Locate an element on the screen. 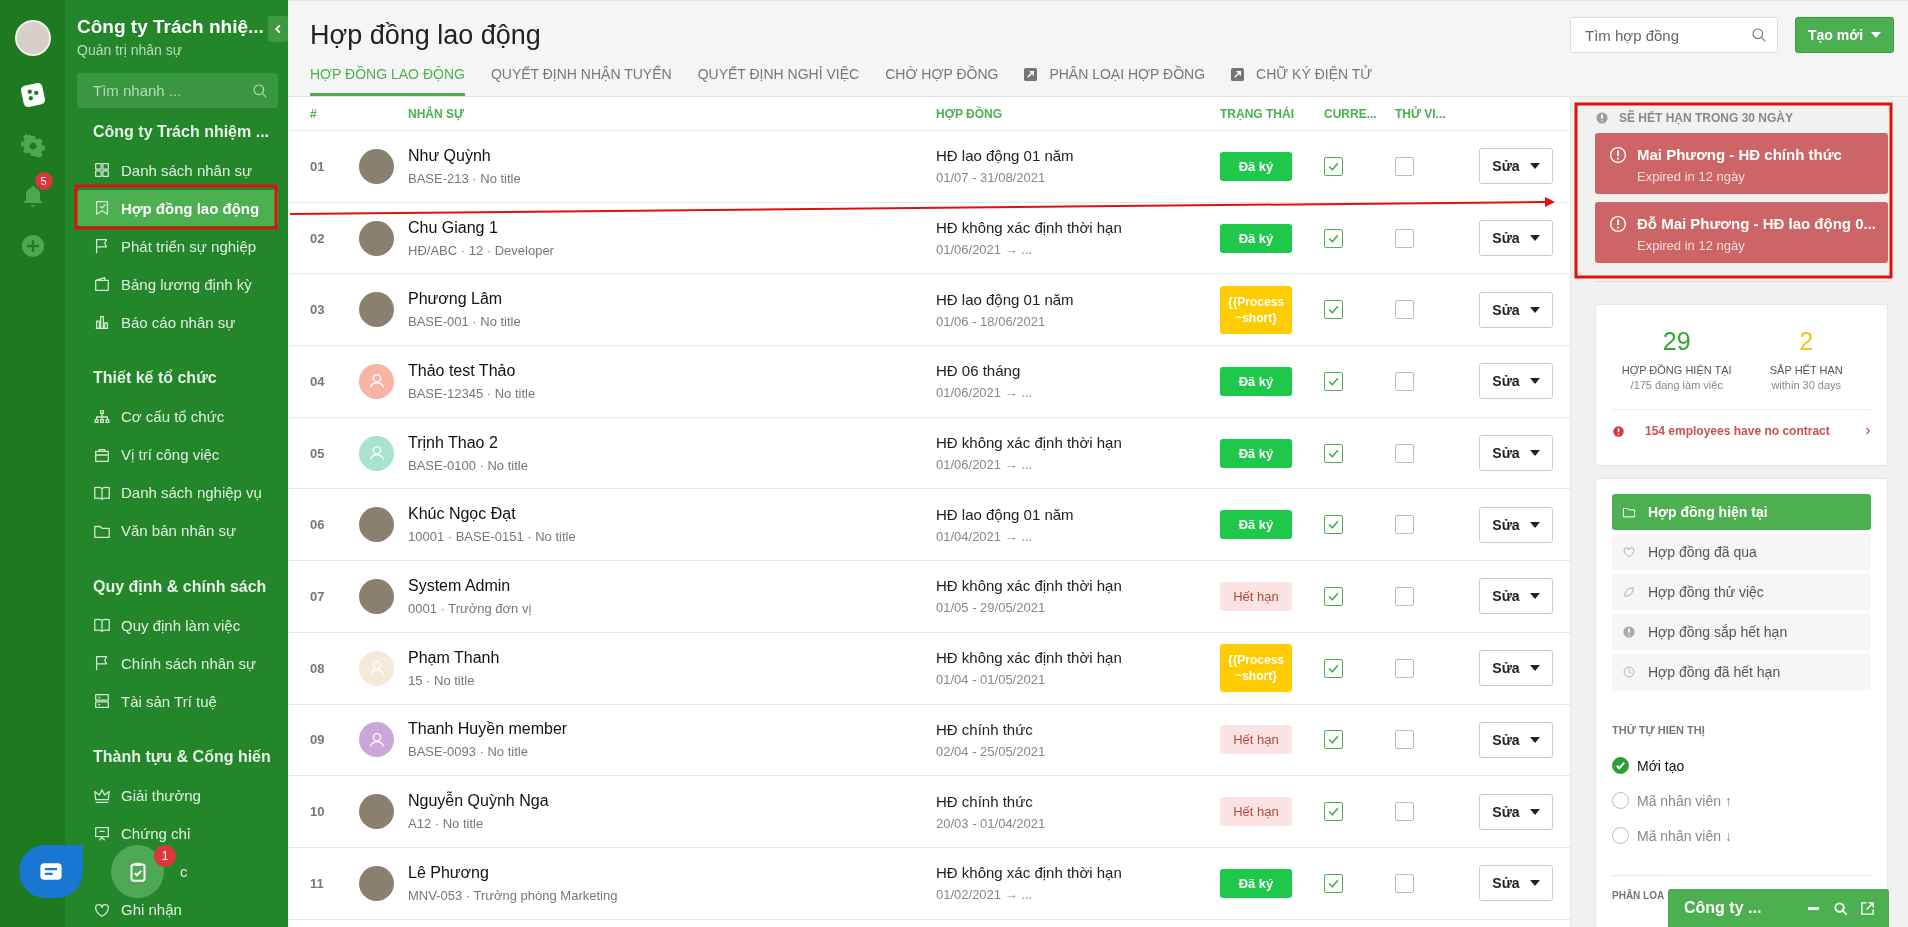 Image resolution: width=1908 pixels, height=927 pixels. sidebar-item: Ghi nhận is located at coordinates (129, 909).